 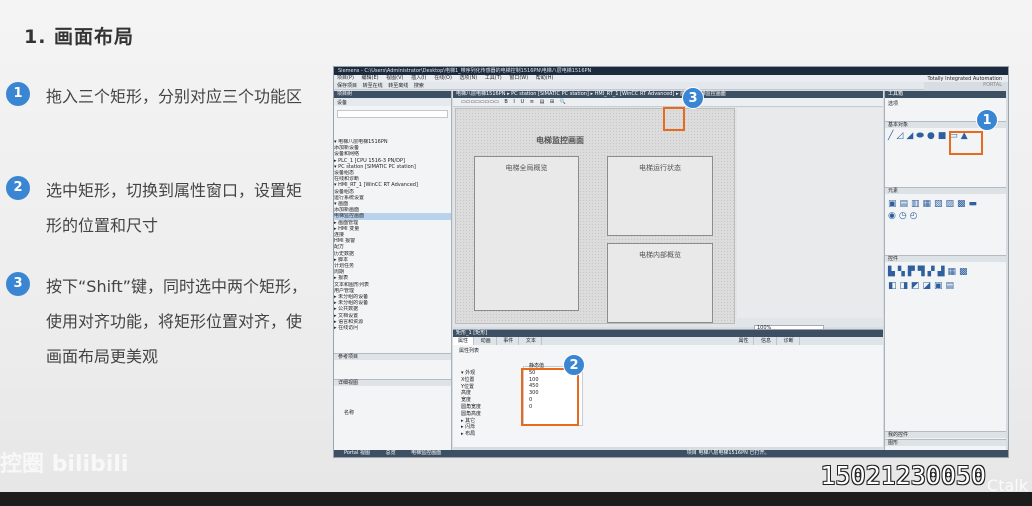 I want to click on tree-filter-input, so click(x=392, y=114).